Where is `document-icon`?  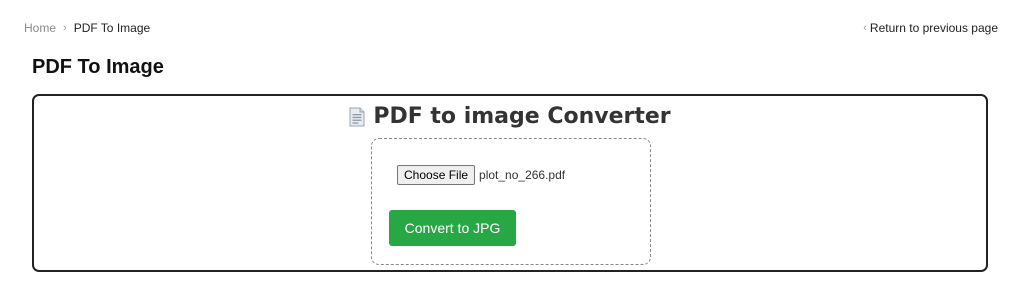
document-icon is located at coordinates (357, 116).